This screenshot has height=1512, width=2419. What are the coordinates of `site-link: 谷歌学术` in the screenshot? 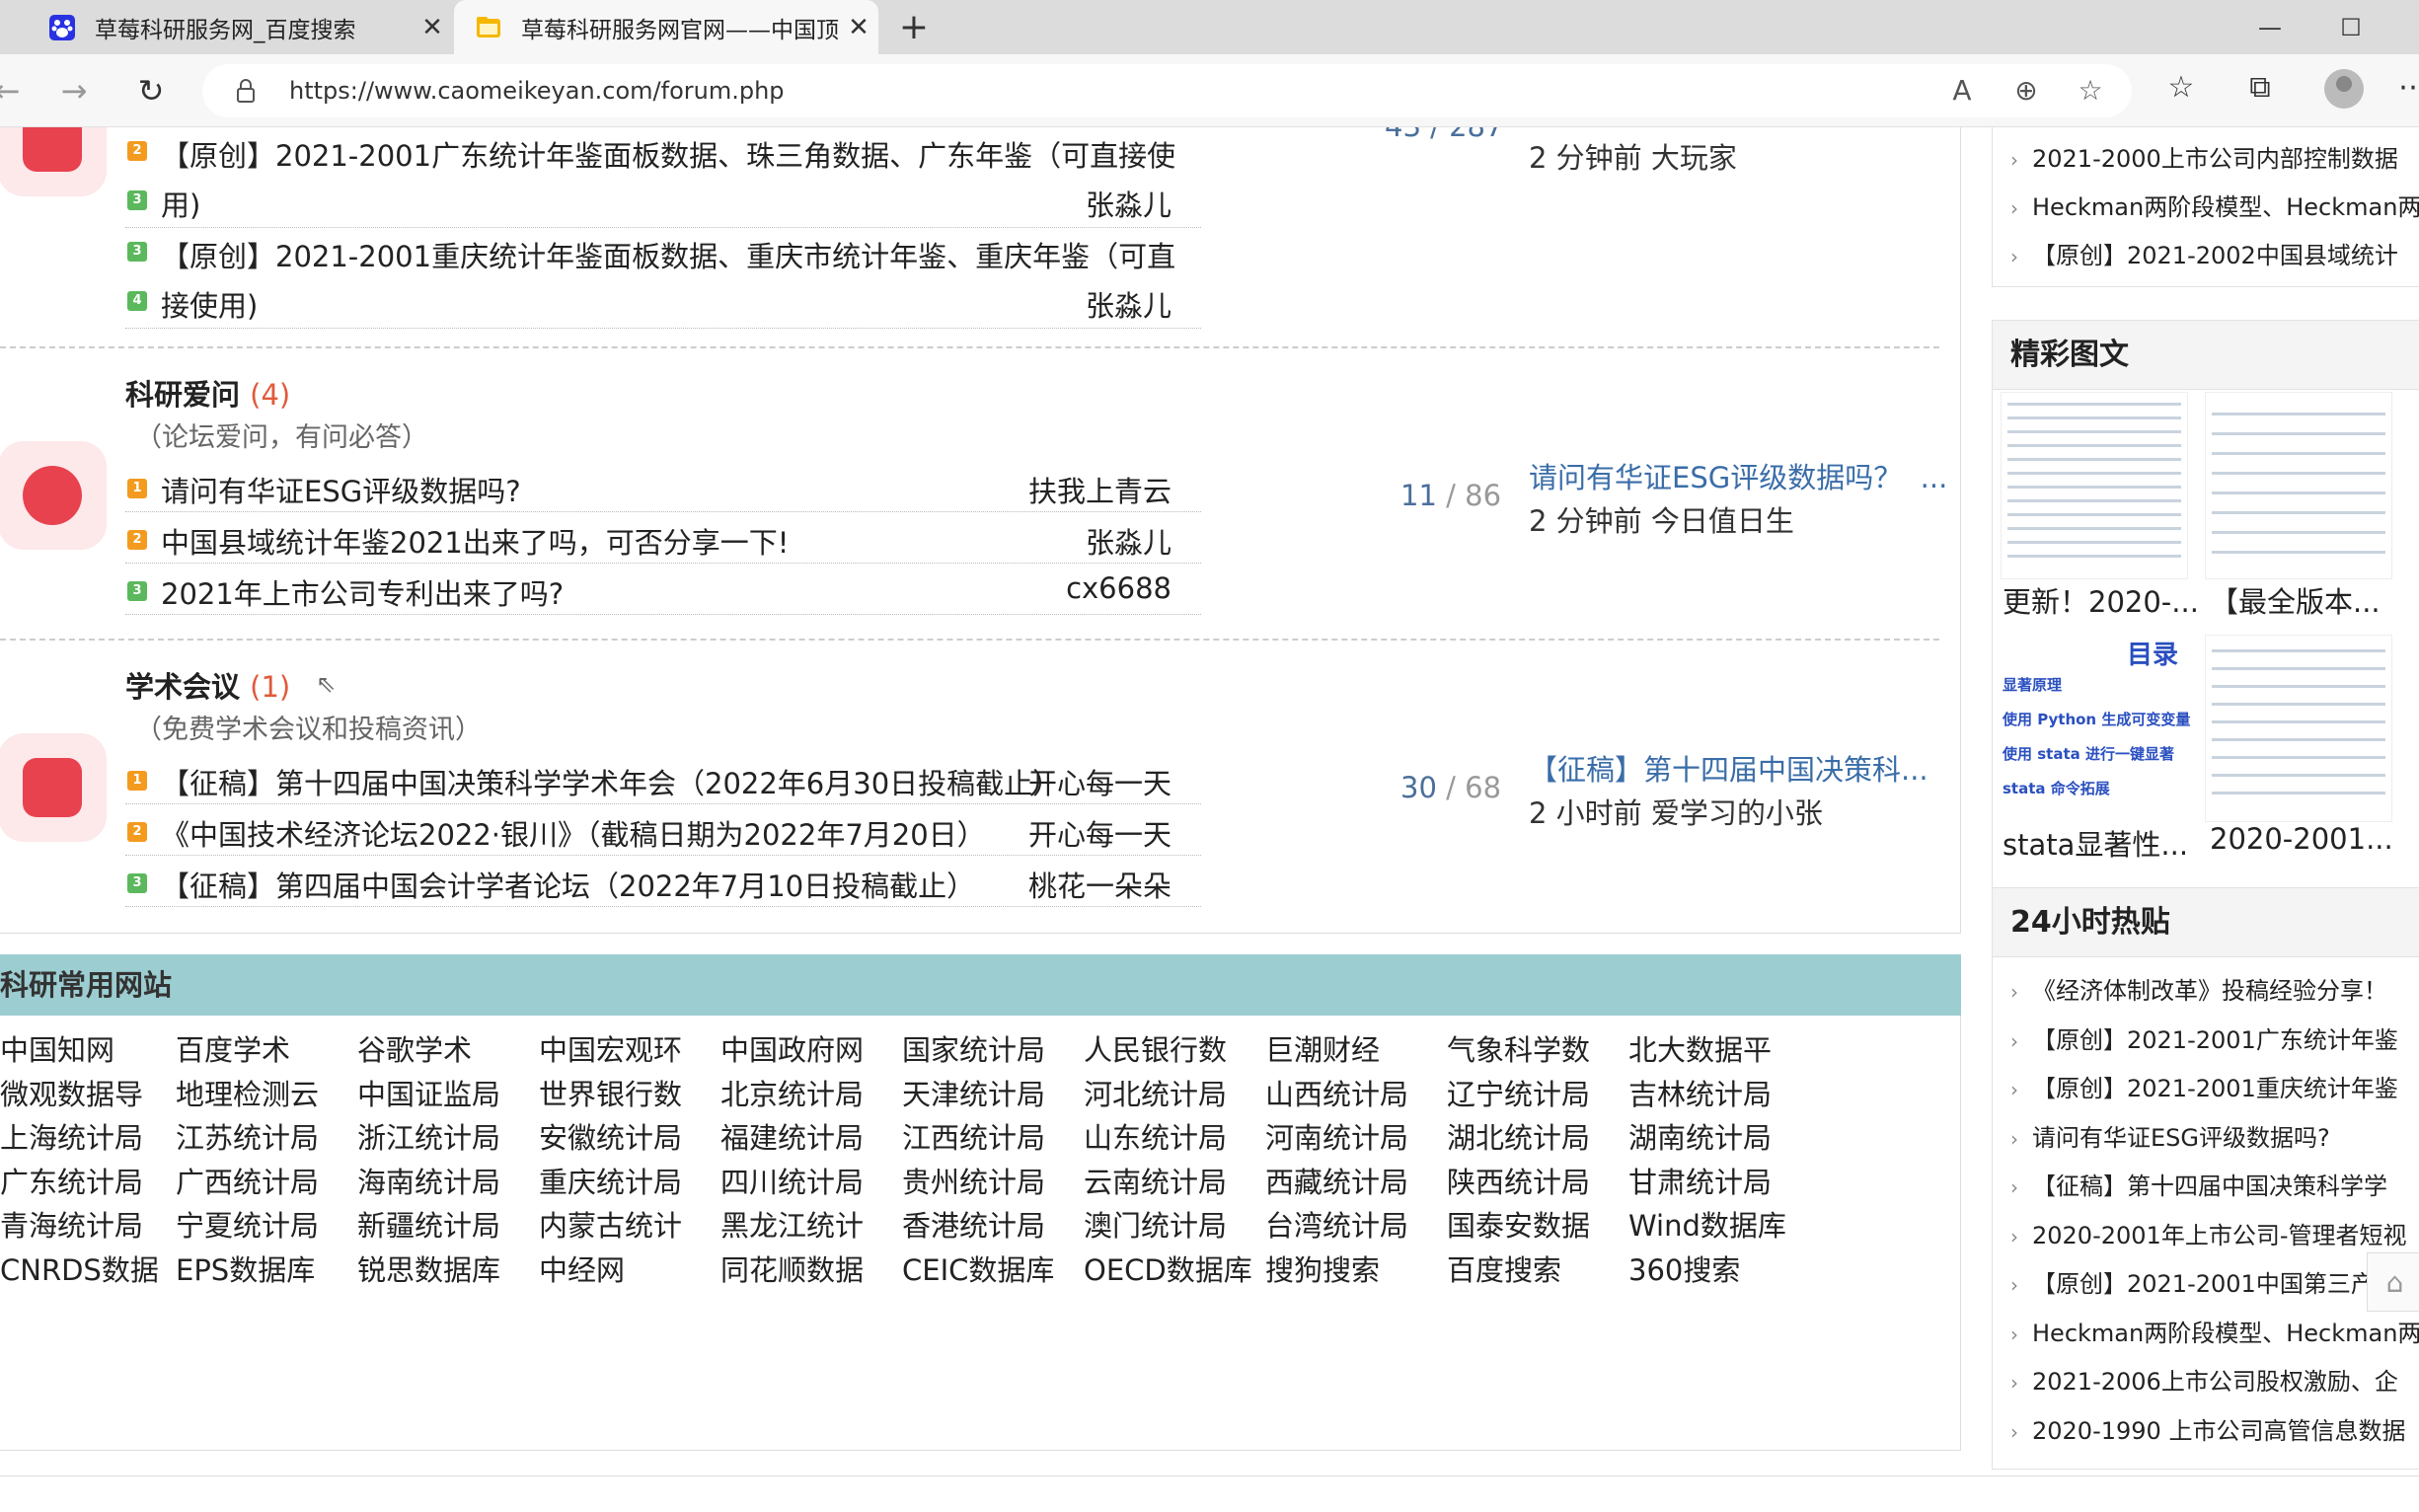 It's located at (446, 1048).